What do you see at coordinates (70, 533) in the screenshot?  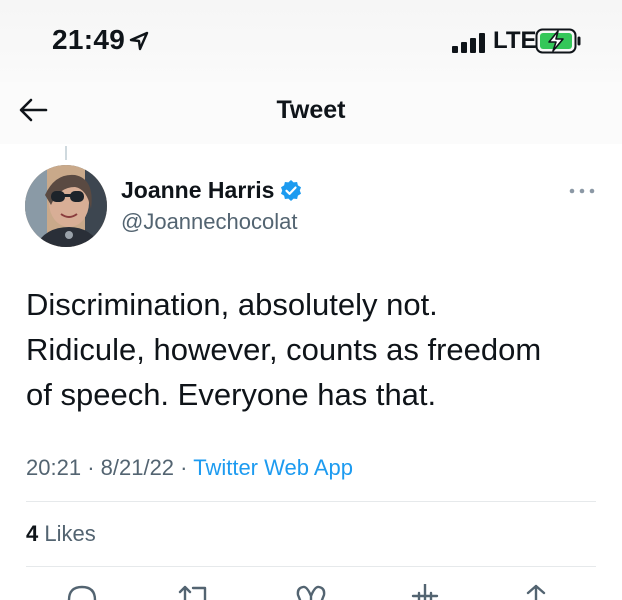 I see `likes-label: Likes` at bounding box center [70, 533].